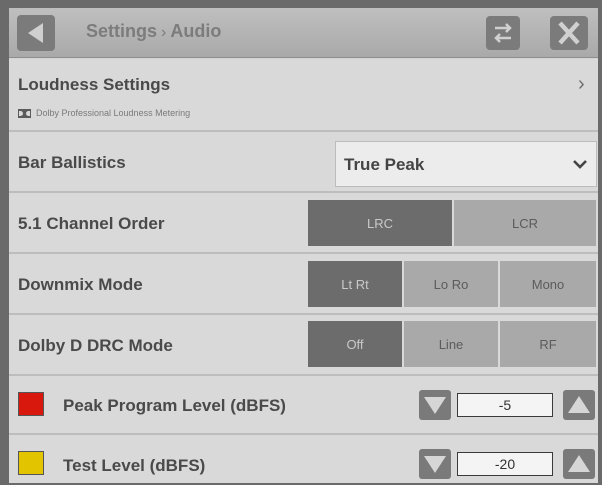 The height and width of the screenshot is (485, 602). Describe the element at coordinates (380, 223) in the screenshot. I see `channel-order-option-lrc: LRC` at that location.